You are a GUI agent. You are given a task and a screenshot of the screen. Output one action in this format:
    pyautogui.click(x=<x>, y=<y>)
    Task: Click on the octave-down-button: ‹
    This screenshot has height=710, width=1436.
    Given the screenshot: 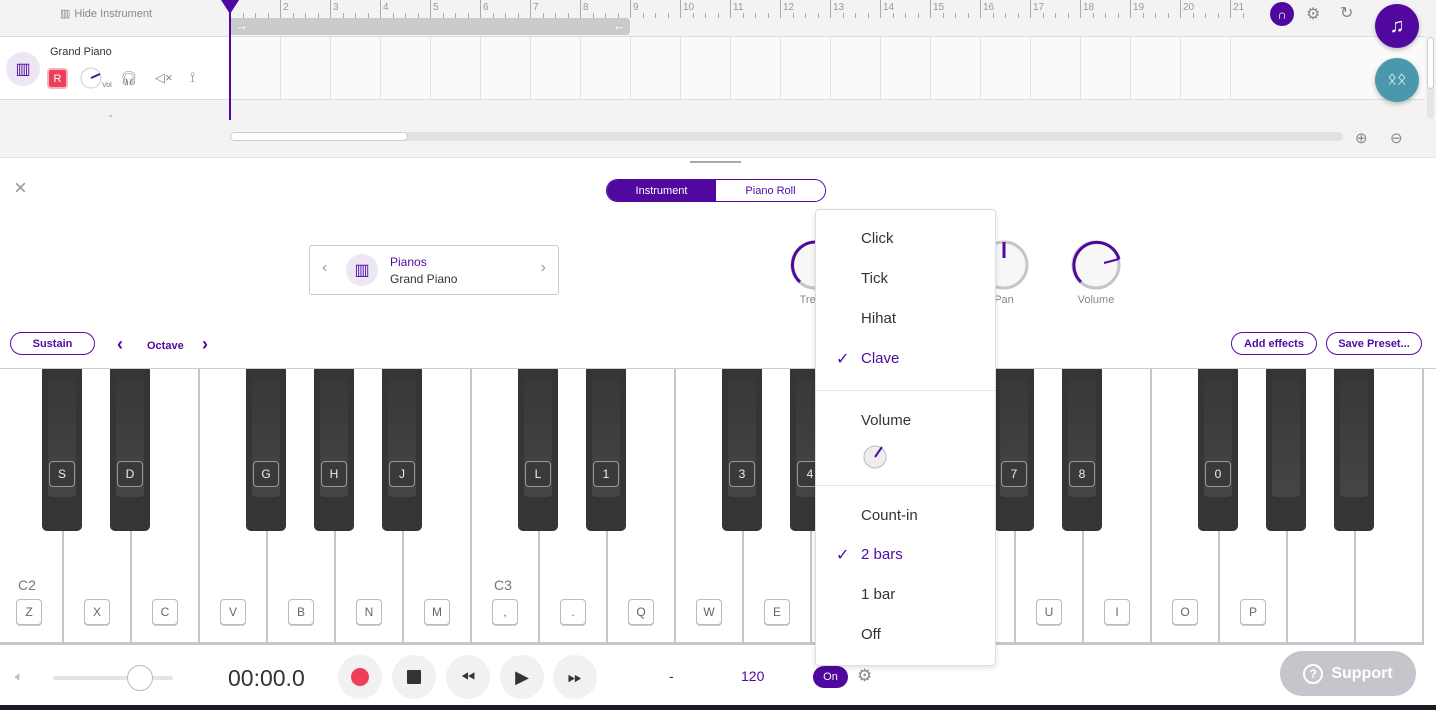 What is the action you would take?
    pyautogui.click(x=120, y=344)
    